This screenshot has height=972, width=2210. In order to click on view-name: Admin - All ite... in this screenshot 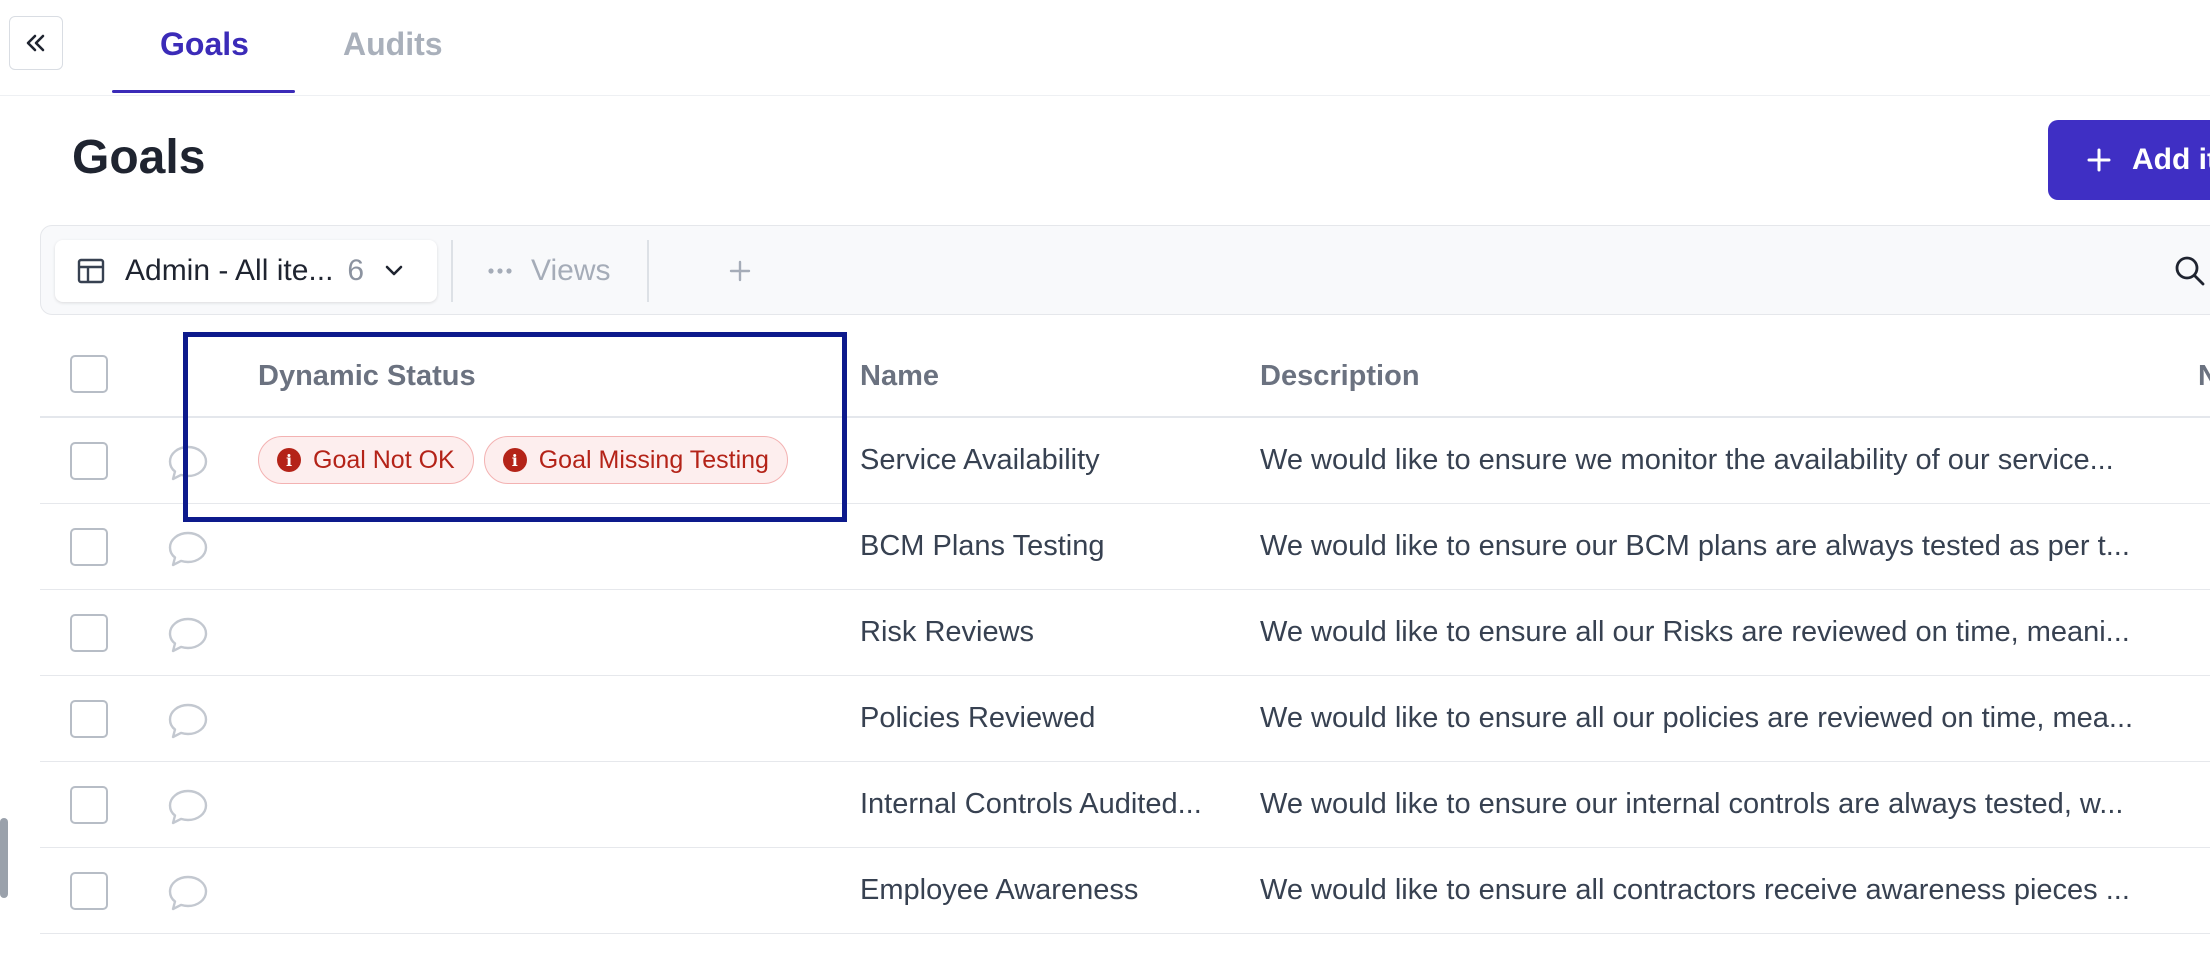, I will do `click(229, 270)`.